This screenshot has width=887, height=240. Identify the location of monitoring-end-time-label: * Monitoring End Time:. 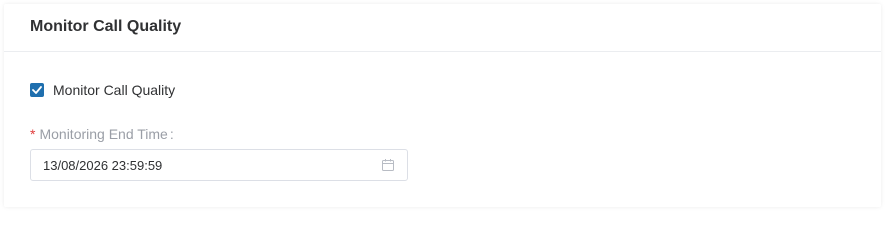
(102, 134).